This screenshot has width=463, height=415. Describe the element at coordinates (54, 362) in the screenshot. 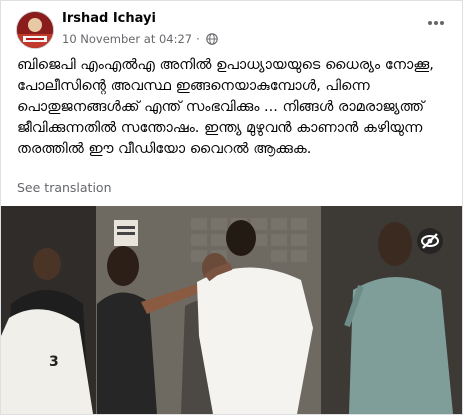

I see `jersey-number: 3` at that location.